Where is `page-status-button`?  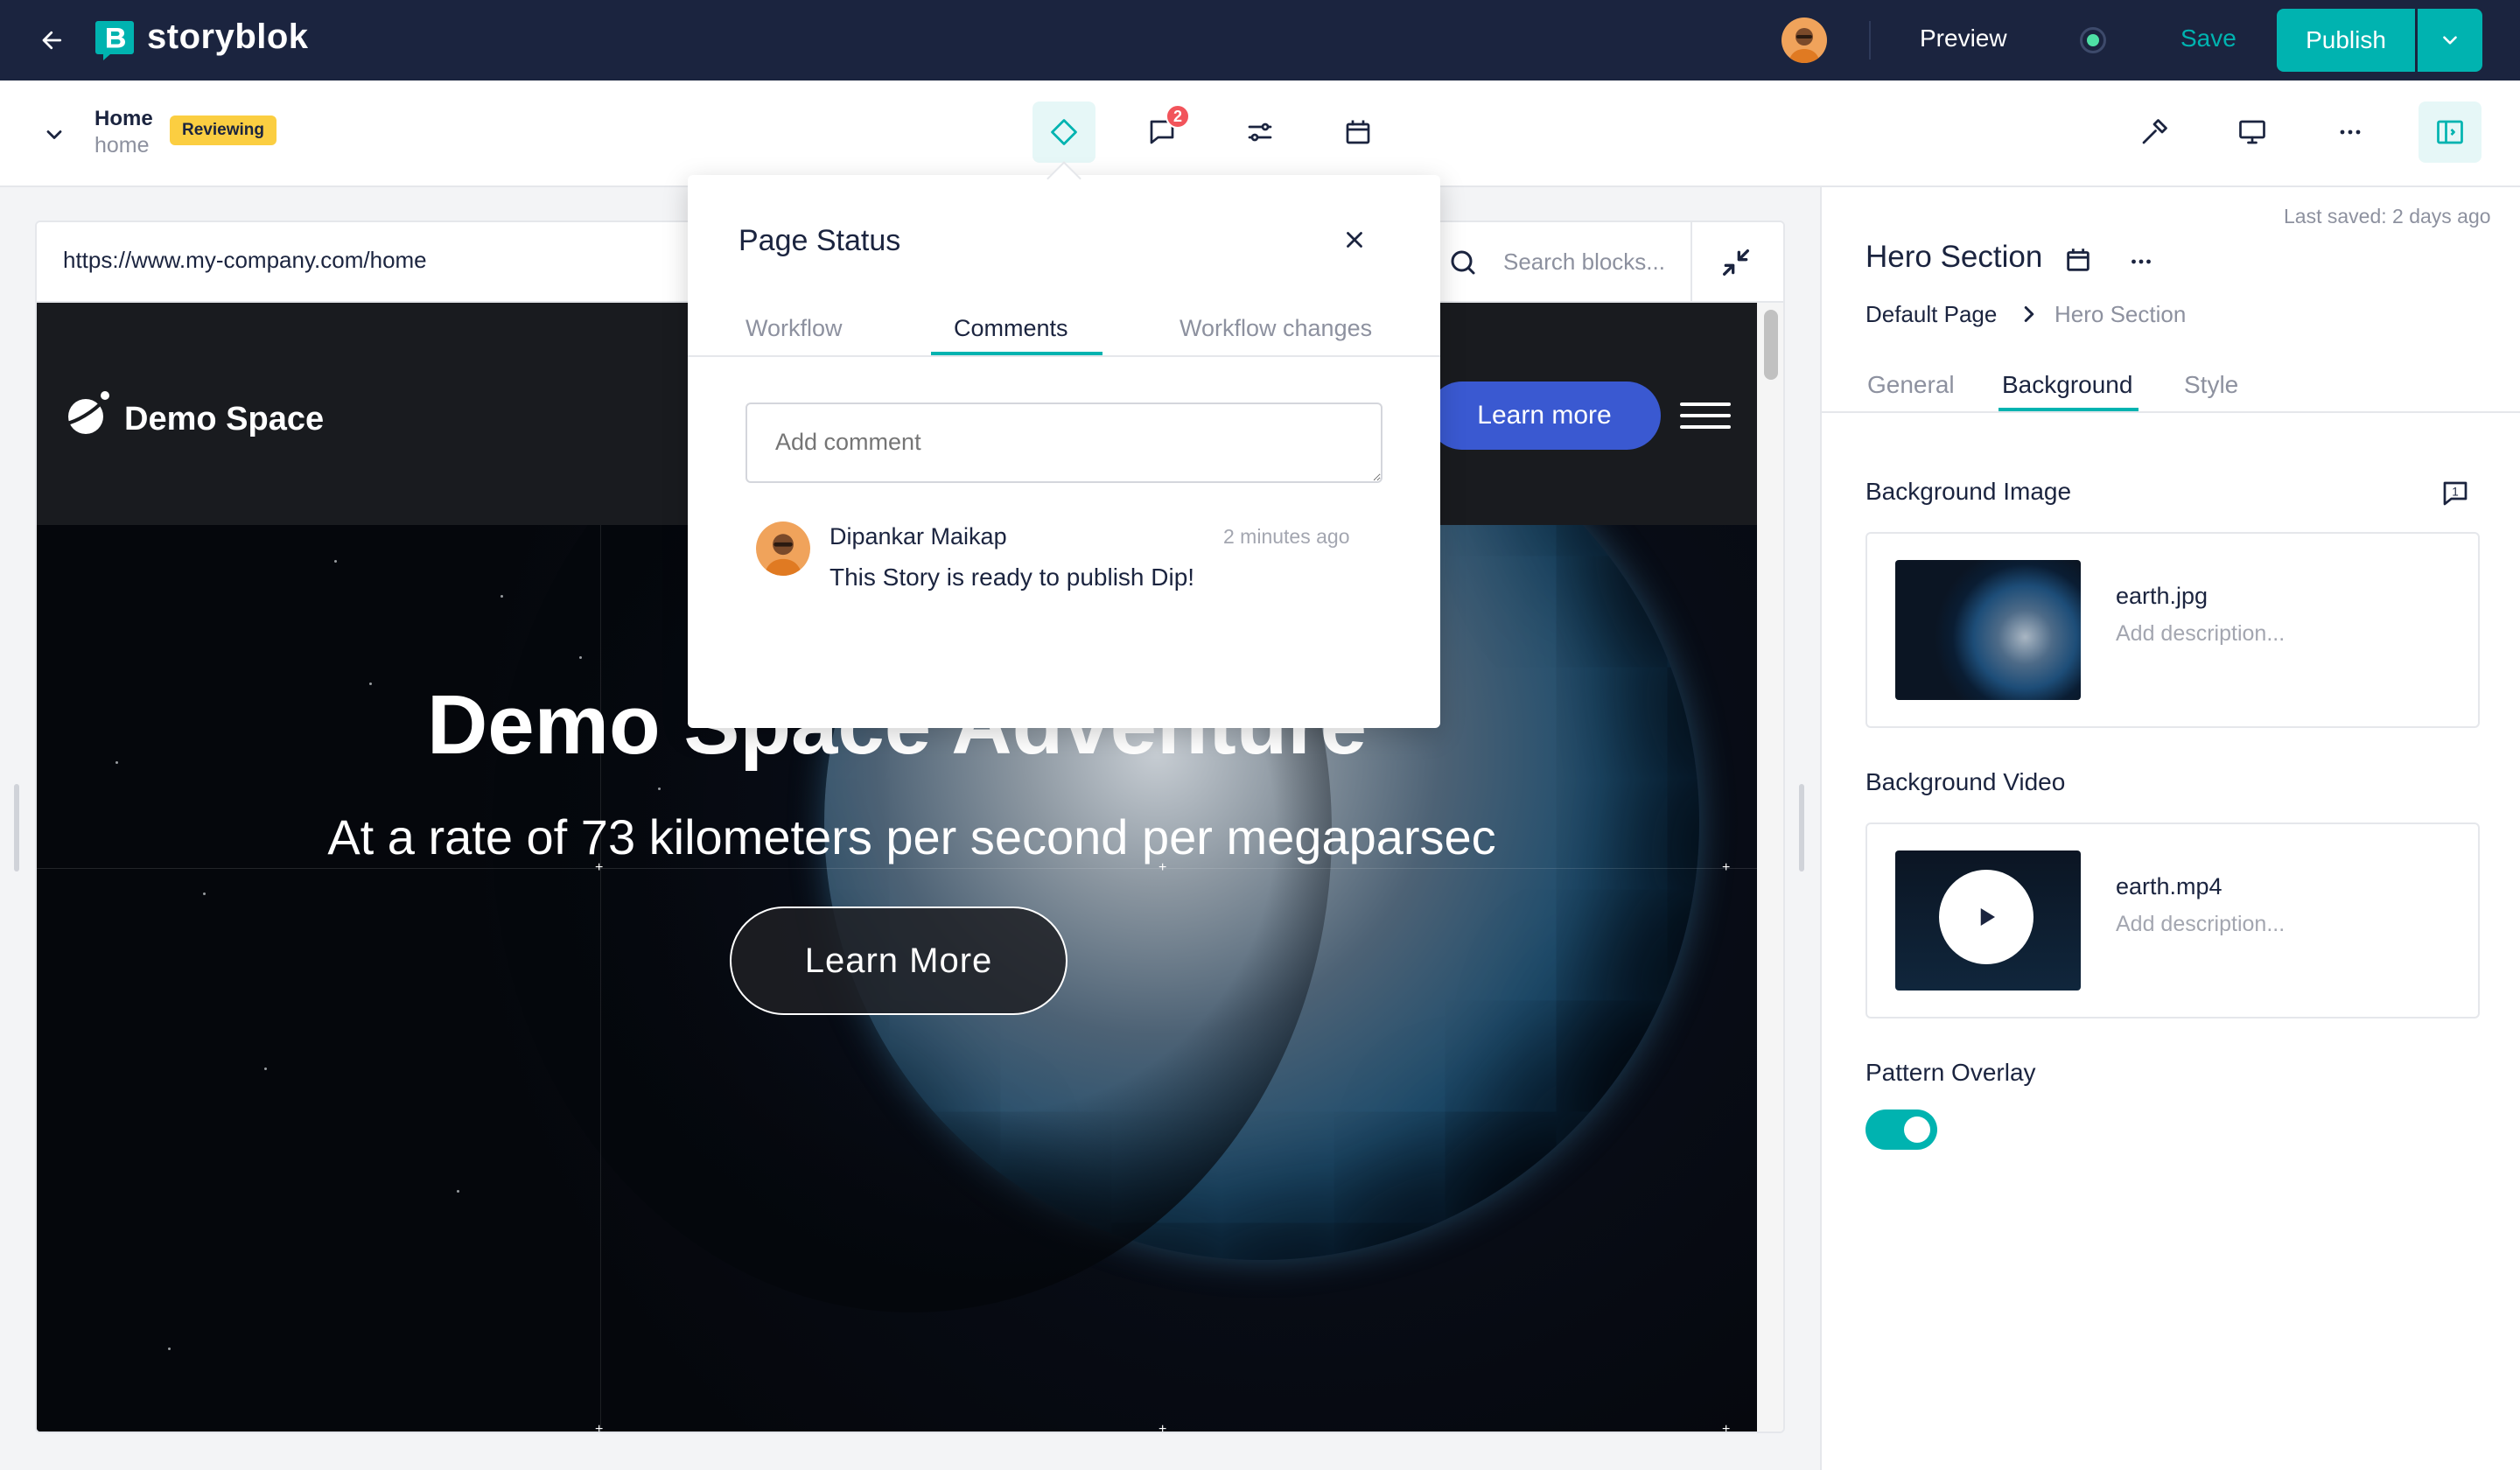
page-status-button is located at coordinates (1064, 132).